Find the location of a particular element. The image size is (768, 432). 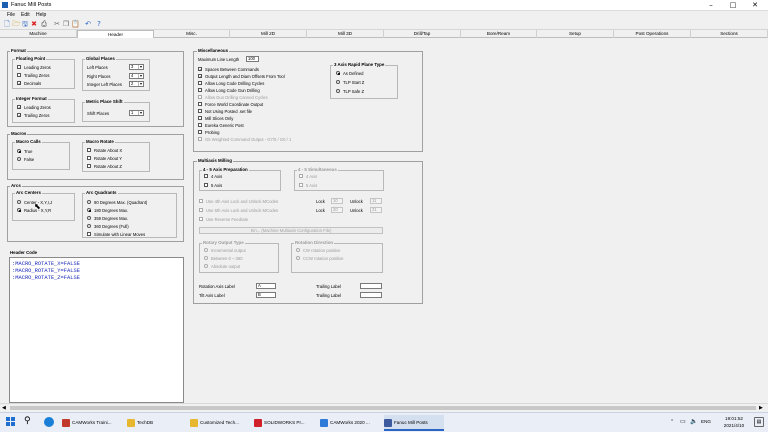

edge-browser-icon is located at coordinates (49, 422).